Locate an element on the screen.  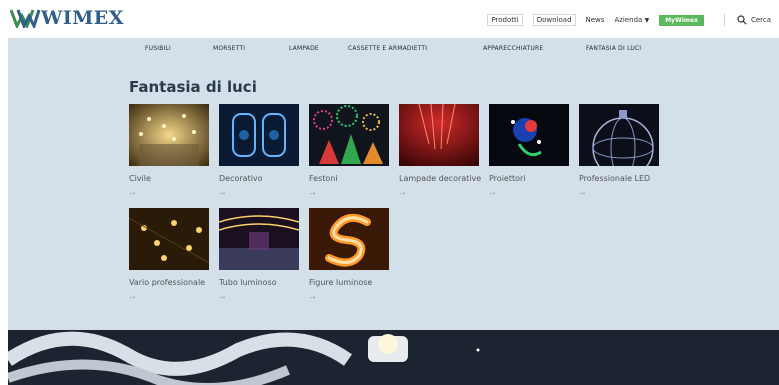
category-cassette: CASSETTE E ARMADIETTI is located at coordinates (387, 48).